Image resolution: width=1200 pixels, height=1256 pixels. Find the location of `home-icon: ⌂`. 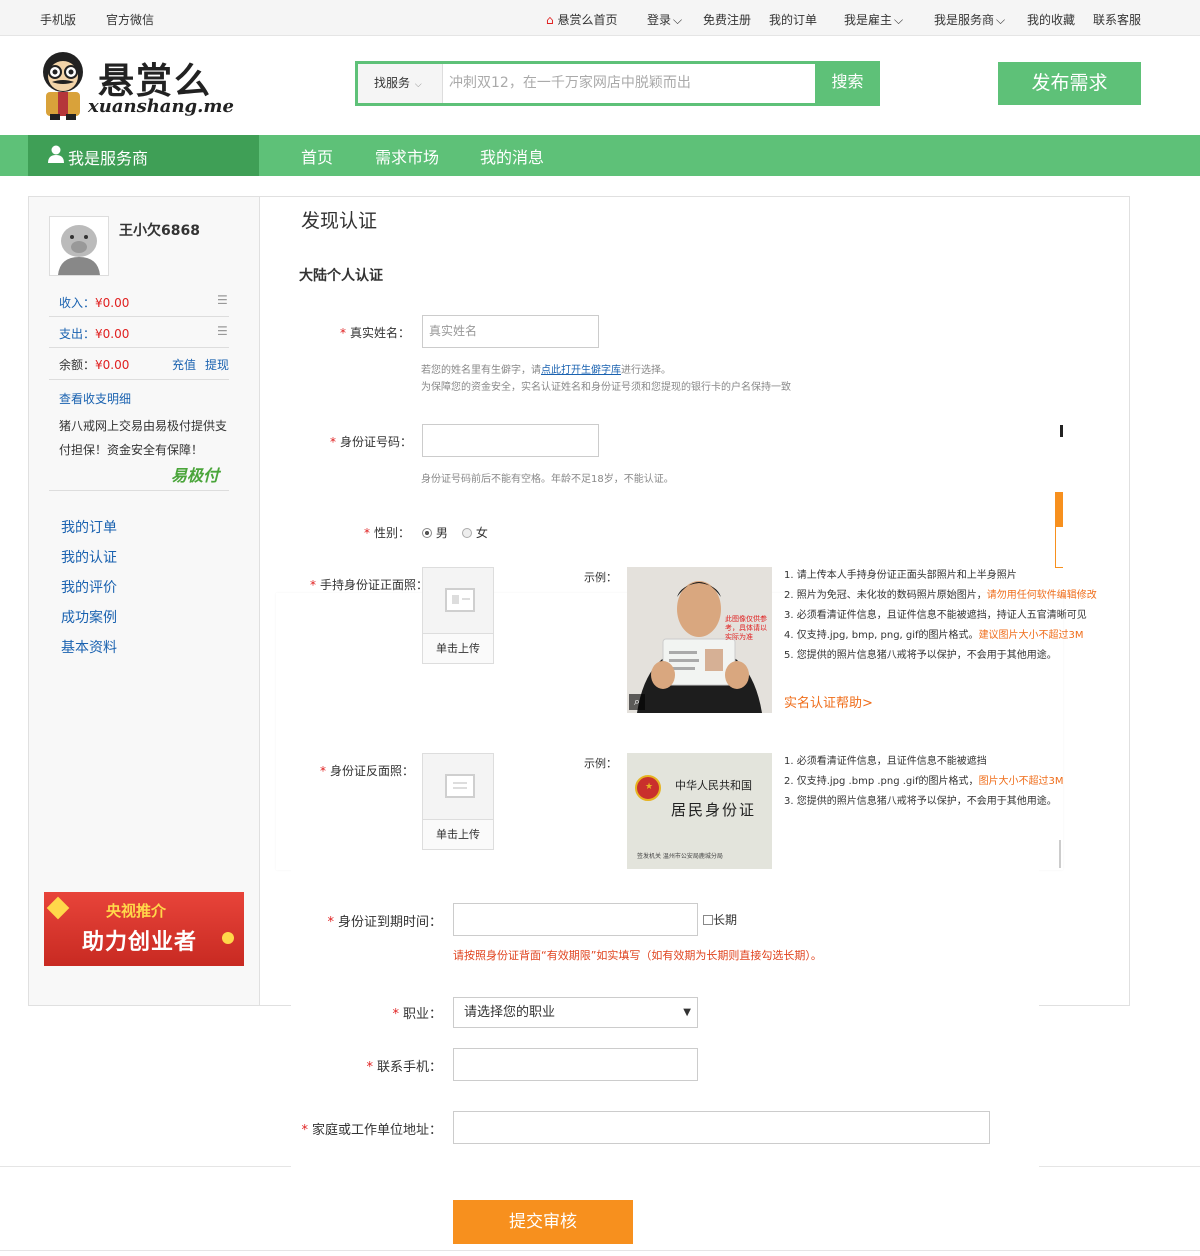

home-icon: ⌂ is located at coordinates (550, 20).